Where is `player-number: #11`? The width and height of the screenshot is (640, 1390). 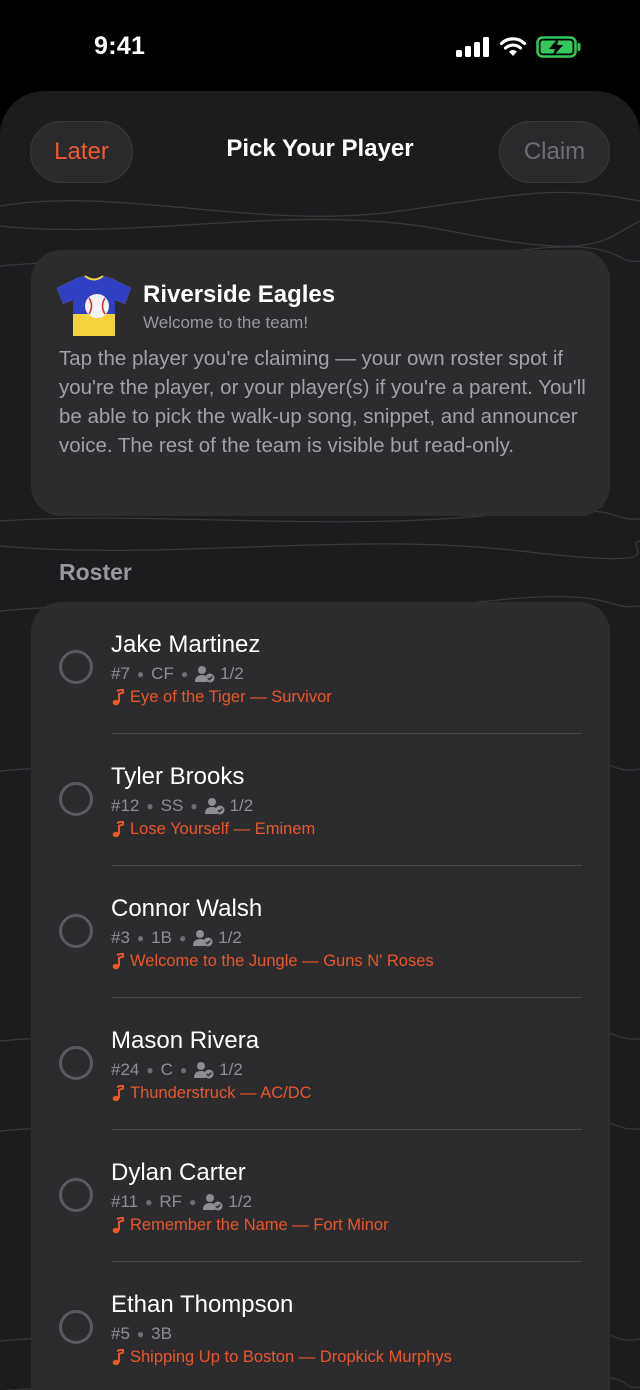 player-number: #11 is located at coordinates (125, 1201).